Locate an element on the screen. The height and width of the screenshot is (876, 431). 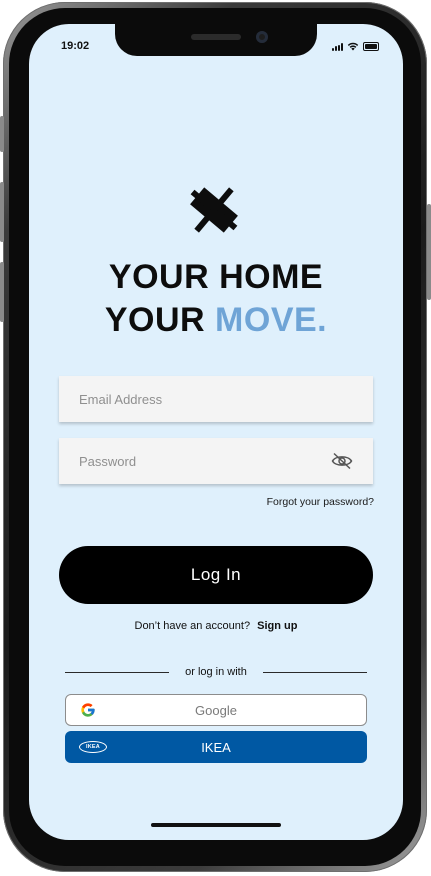
eye-slash-icon is located at coordinates (342, 461).